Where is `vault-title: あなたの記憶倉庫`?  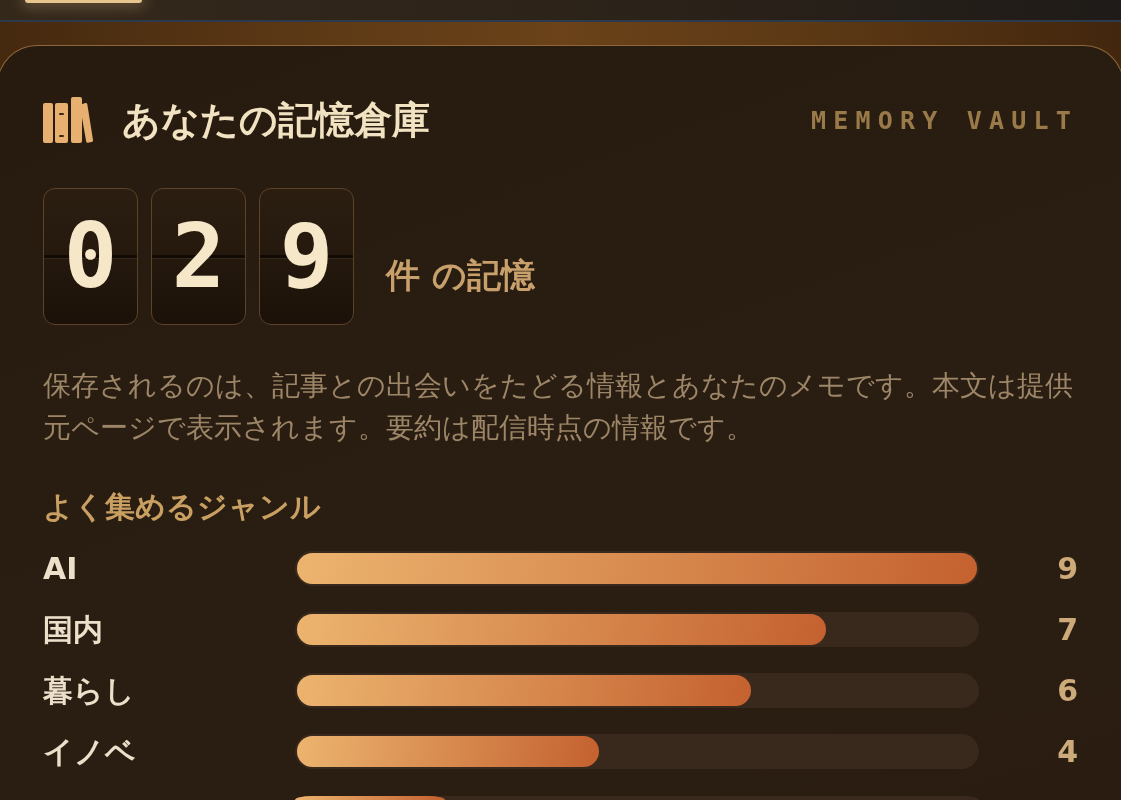 vault-title: あなたの記憶倉庫 is located at coordinates (276, 120).